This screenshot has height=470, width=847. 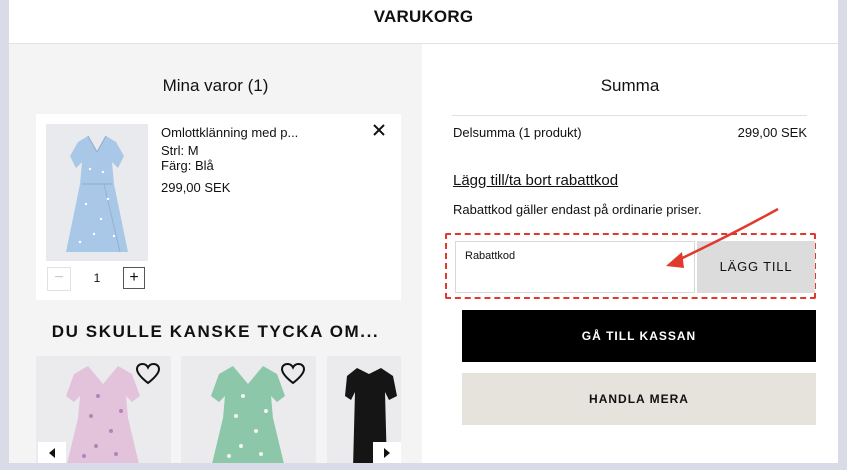 I want to click on quantity-value: 1, so click(x=97, y=278).